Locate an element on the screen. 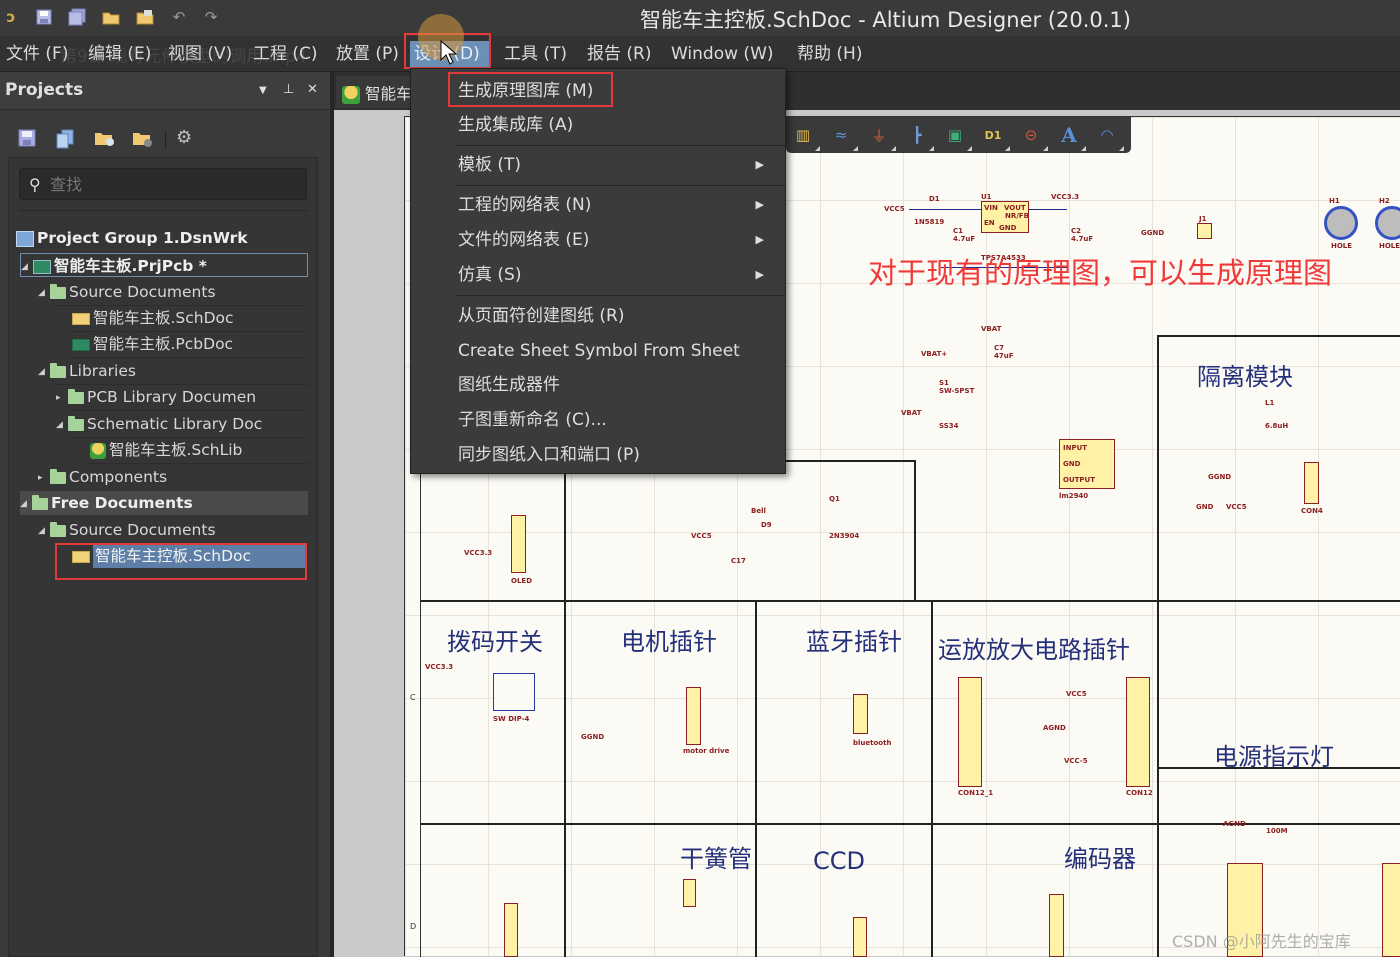 The width and height of the screenshot is (1400, 957). menu-item-simulate: 仿真 (S) ▶ is located at coordinates (618, 275).